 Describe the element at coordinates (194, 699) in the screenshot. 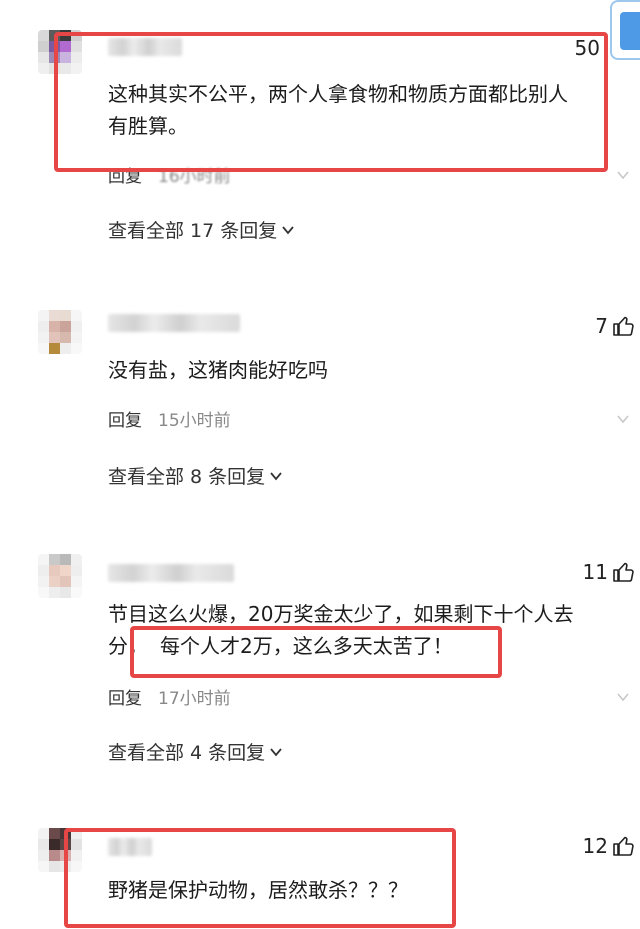

I see `comment-time: 17小时前` at that location.